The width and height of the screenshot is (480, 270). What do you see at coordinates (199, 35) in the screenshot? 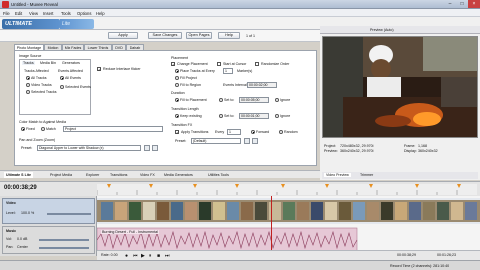
I see `open-pages-button: Open Pages` at bounding box center [199, 35].